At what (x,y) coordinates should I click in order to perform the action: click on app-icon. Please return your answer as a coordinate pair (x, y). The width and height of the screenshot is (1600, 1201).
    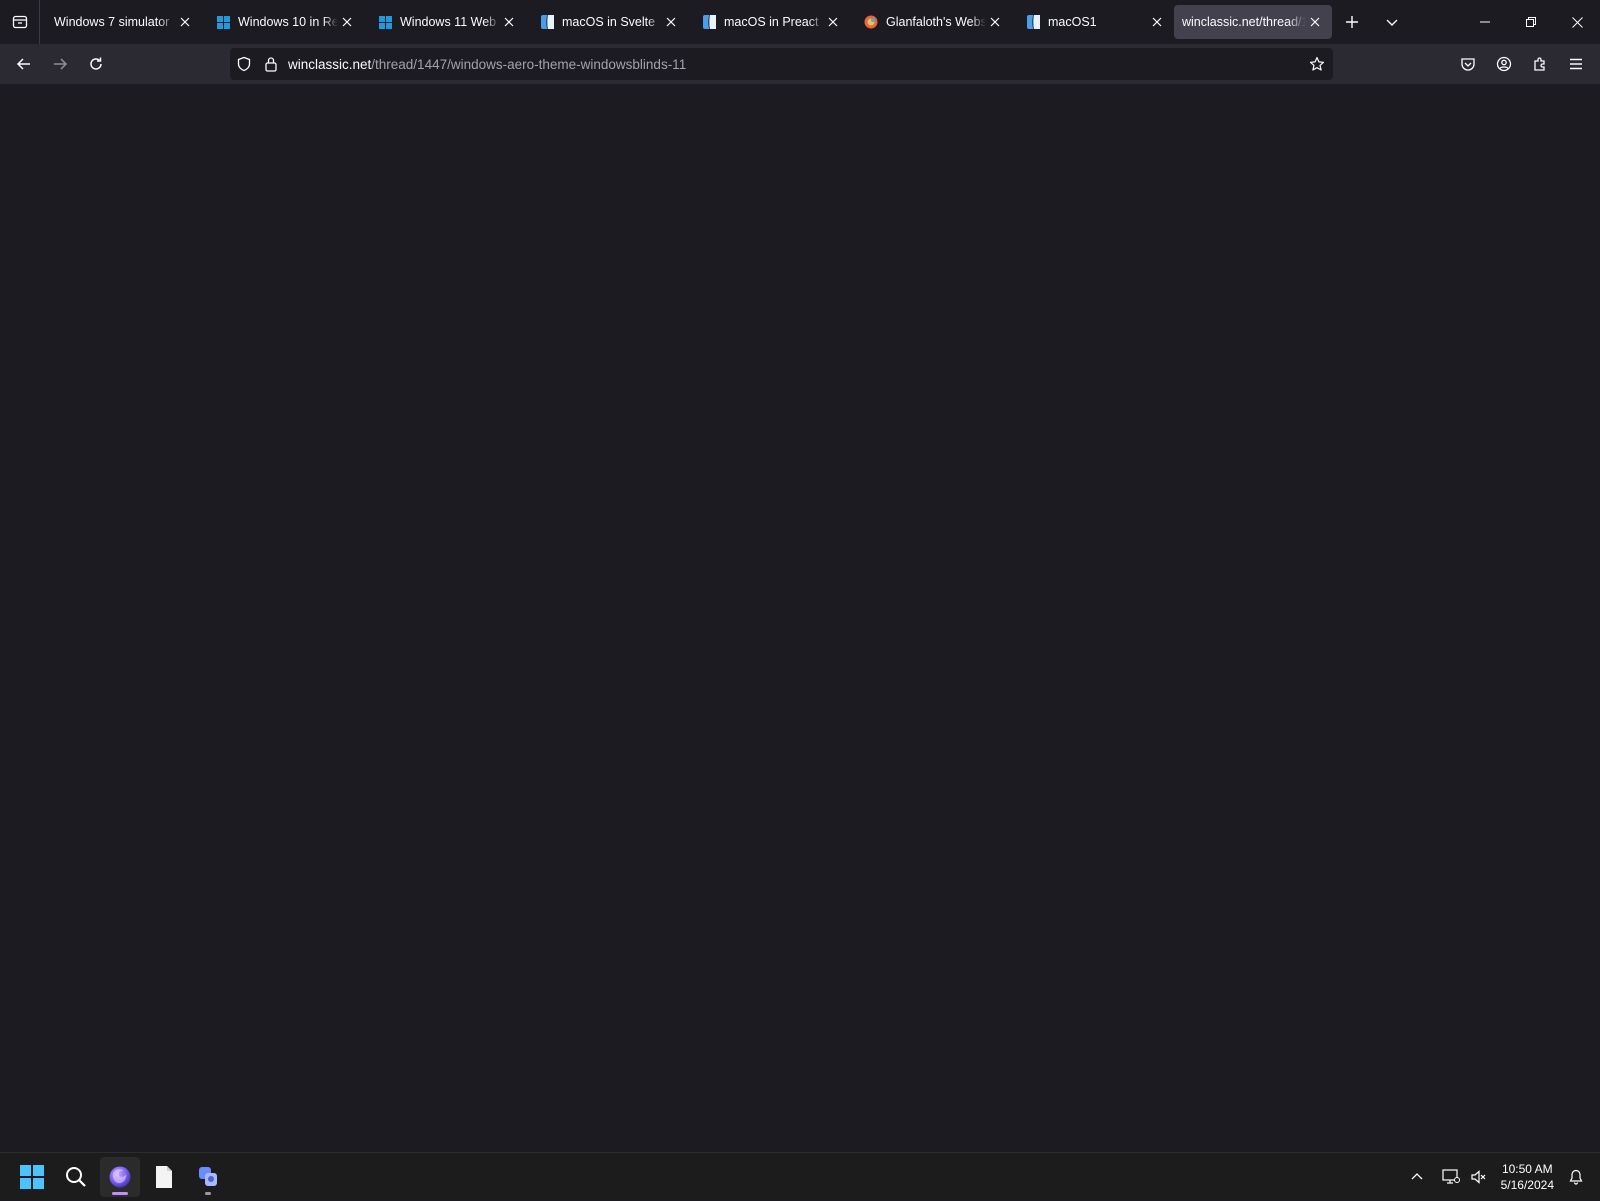
    Looking at the image, I should click on (208, 1176).